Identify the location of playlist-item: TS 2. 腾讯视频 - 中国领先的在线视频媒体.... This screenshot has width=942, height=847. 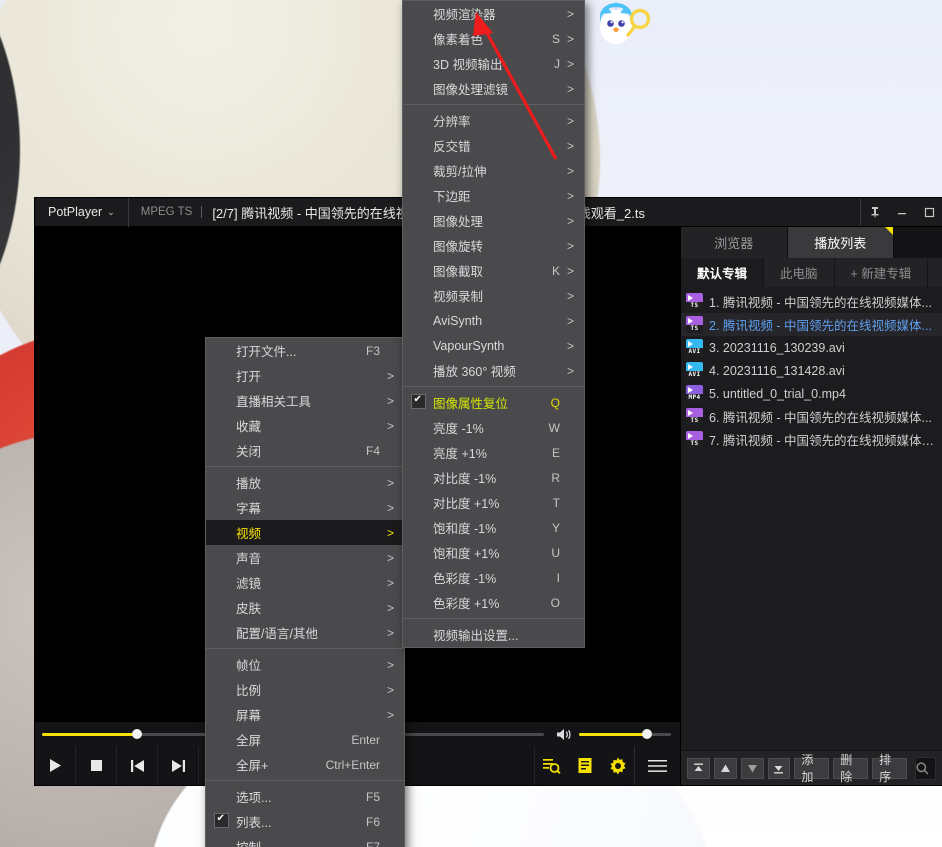
(811, 324).